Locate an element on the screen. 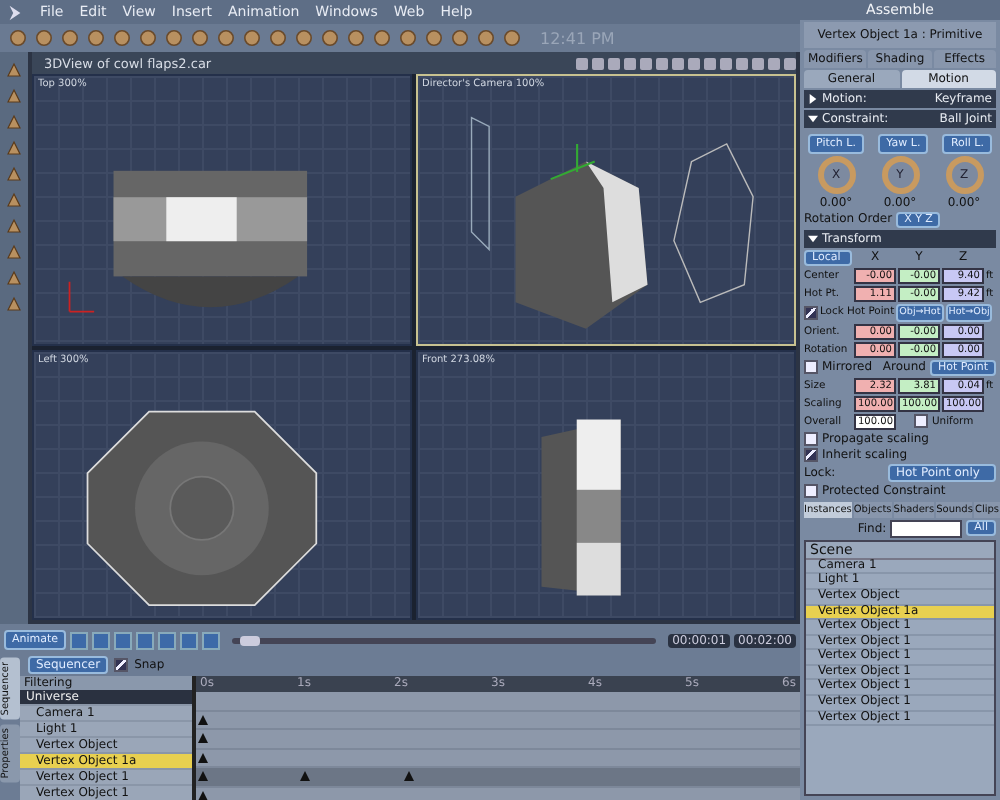 Image resolution: width=1000 pixels, height=800 pixels. expand-arrow-icon is located at coordinates (813, 238).